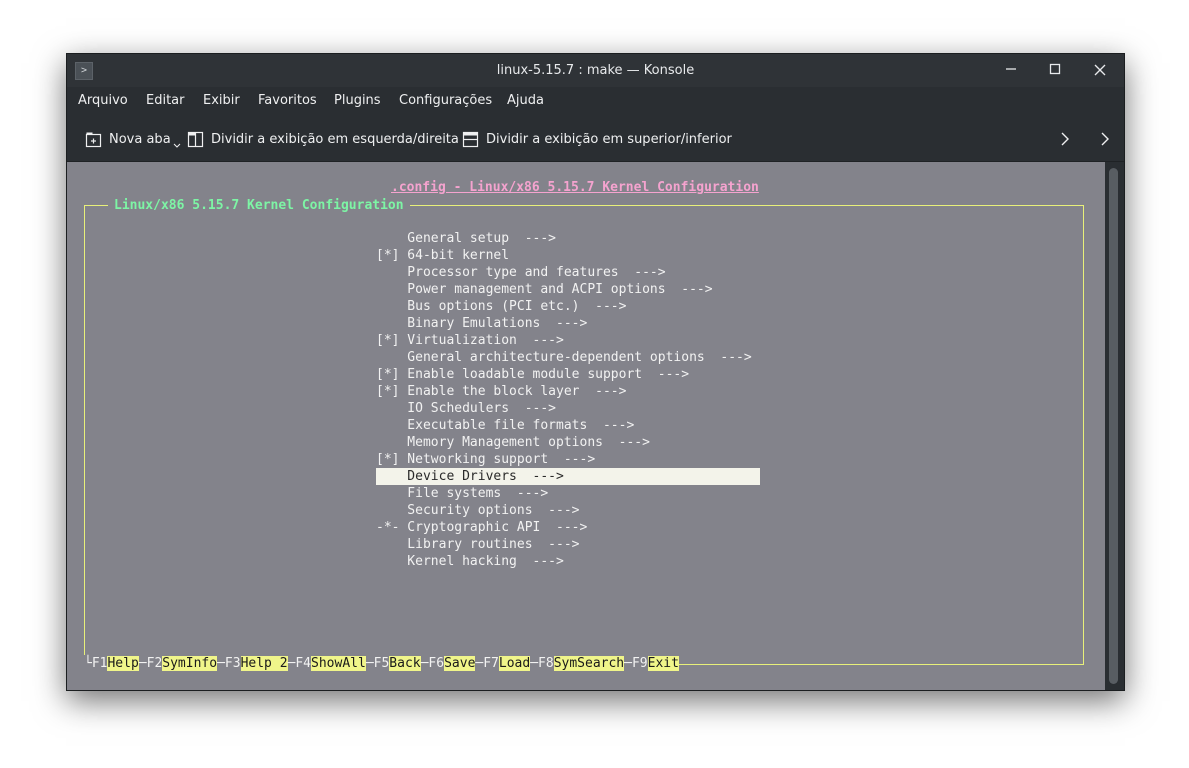 The width and height of the screenshot is (1189, 768). I want to click on box-title: Linux/x86 5.15.7 Kernel Configuration, so click(259, 205).